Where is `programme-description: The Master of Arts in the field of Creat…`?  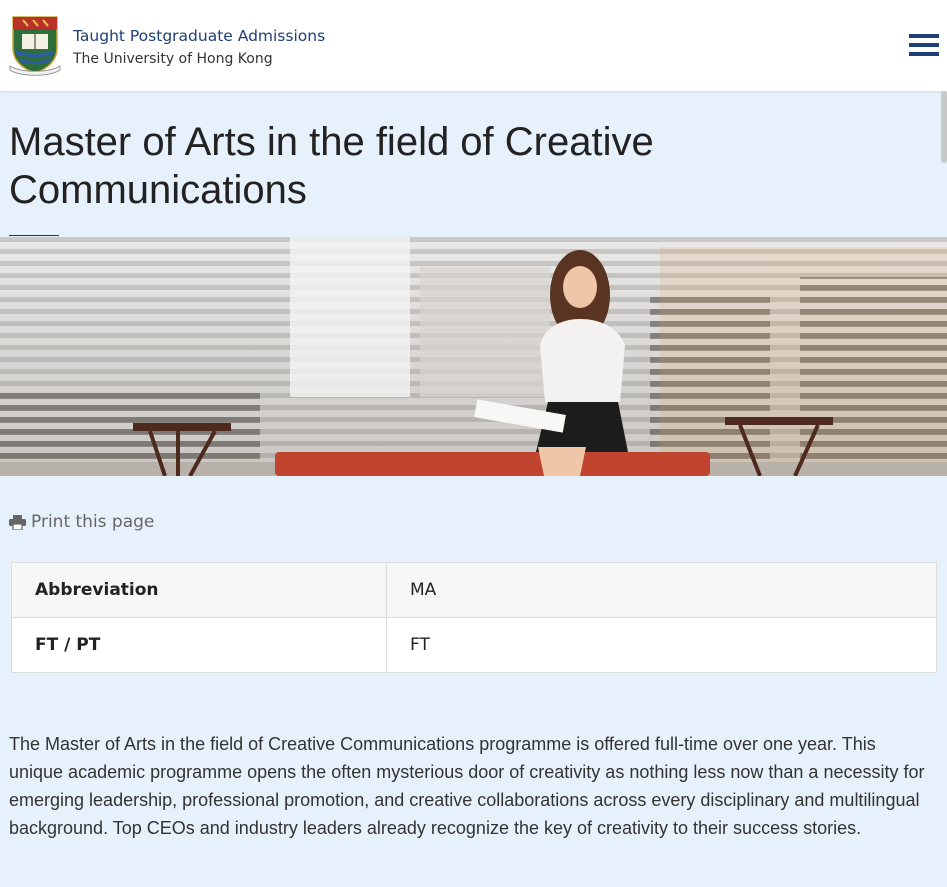 programme-description: The Master of Arts in the field of Creat… is located at coordinates (467, 786).